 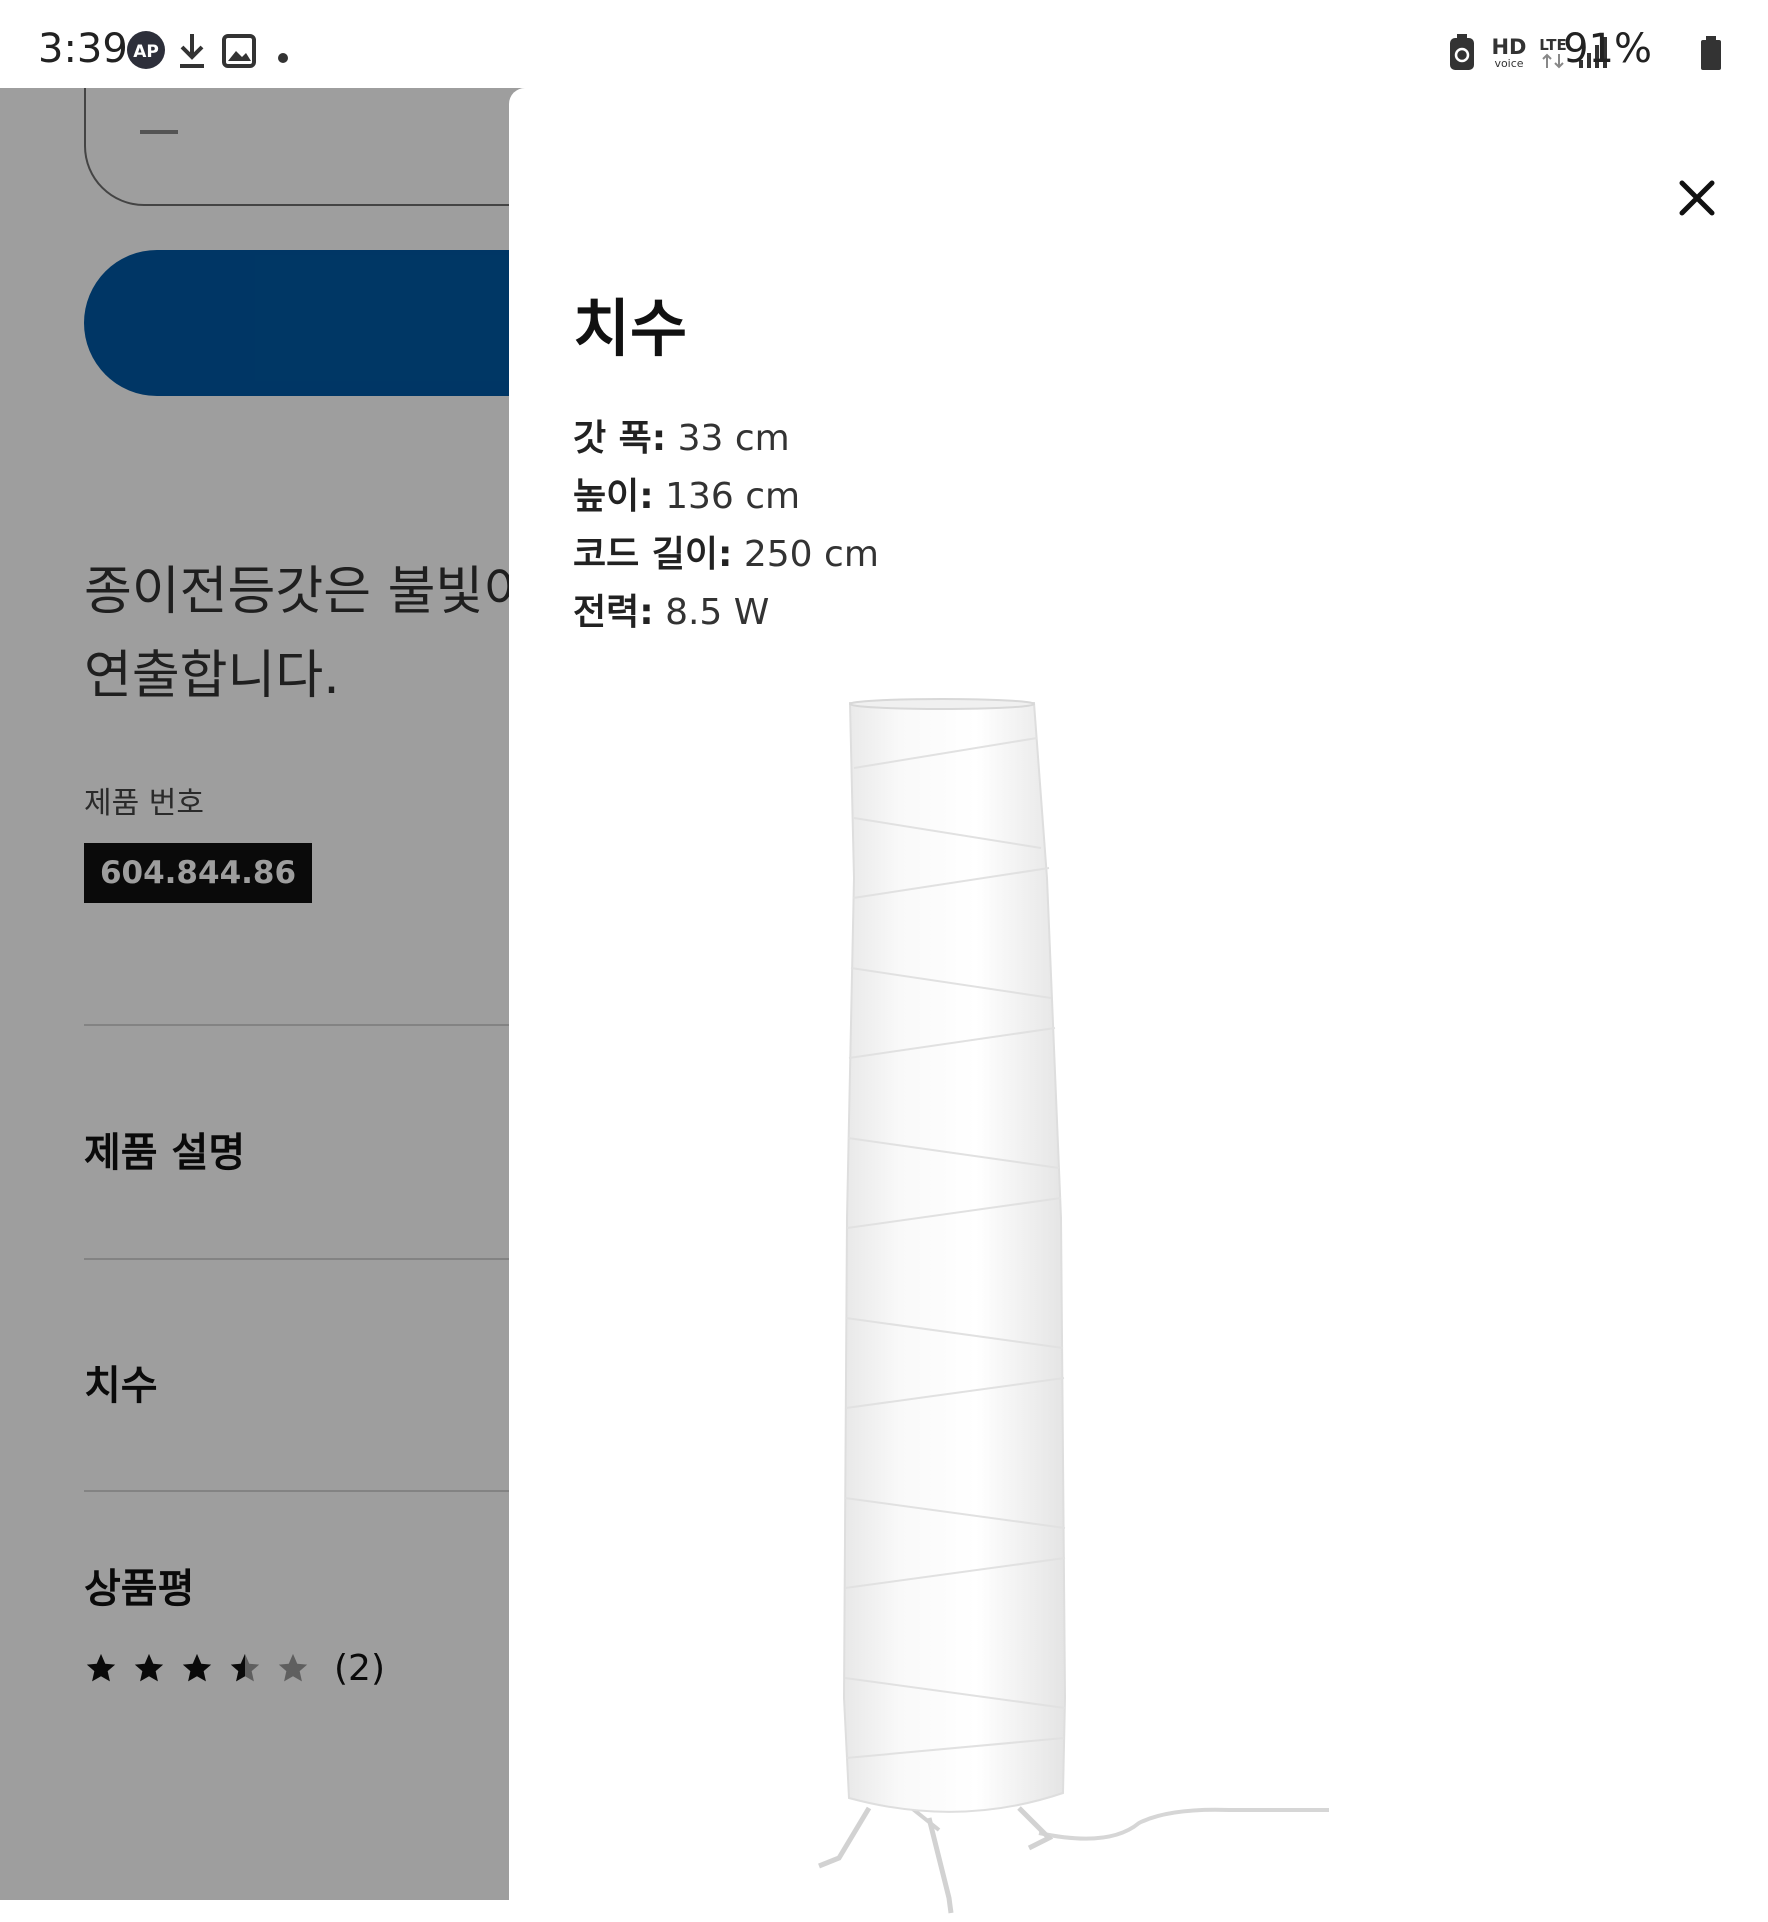 I want to click on sheet-title: 치수, so click(x=630, y=328).